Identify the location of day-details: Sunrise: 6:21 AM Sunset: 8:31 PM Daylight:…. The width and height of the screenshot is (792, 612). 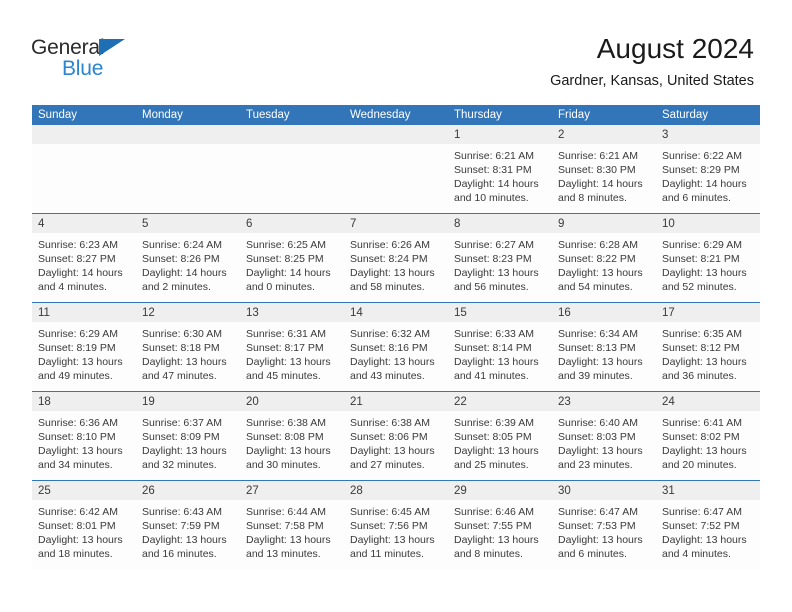
(500, 174).